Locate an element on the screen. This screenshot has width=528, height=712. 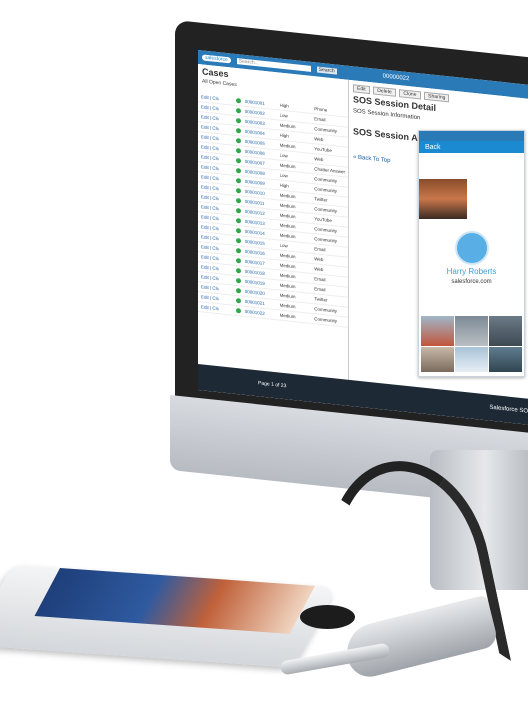
case-number: 00001022 is located at coordinates (260, 313).